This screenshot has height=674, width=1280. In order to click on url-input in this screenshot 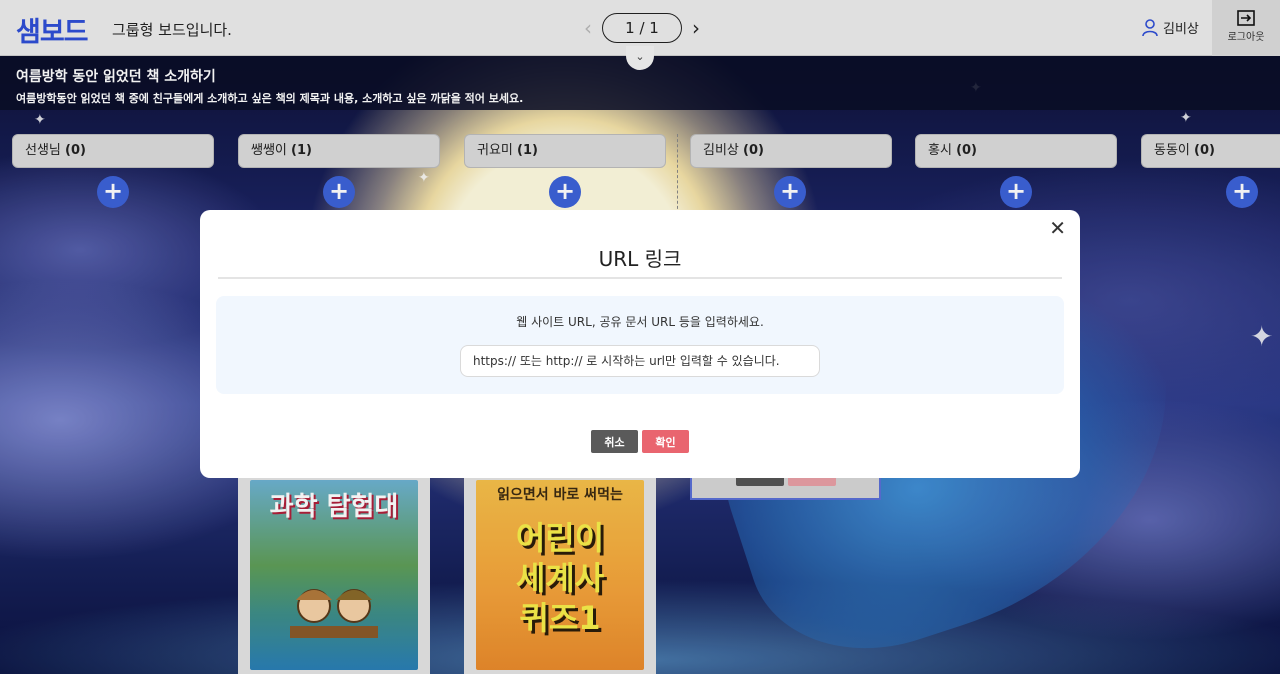, I will do `click(640, 361)`.